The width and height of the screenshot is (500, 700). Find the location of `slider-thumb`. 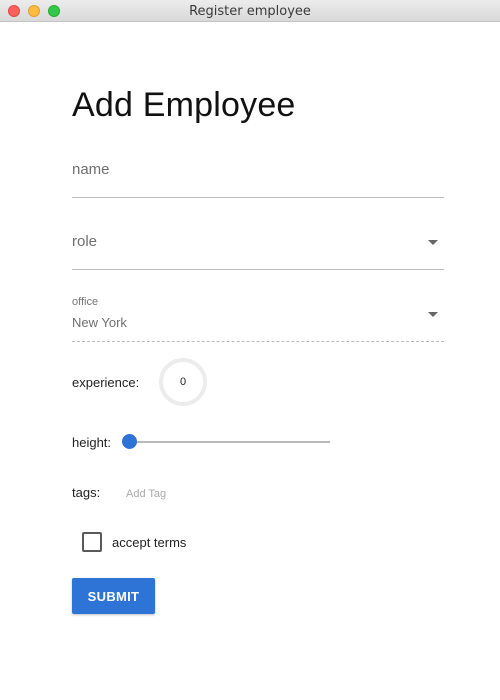

slider-thumb is located at coordinates (129, 441).